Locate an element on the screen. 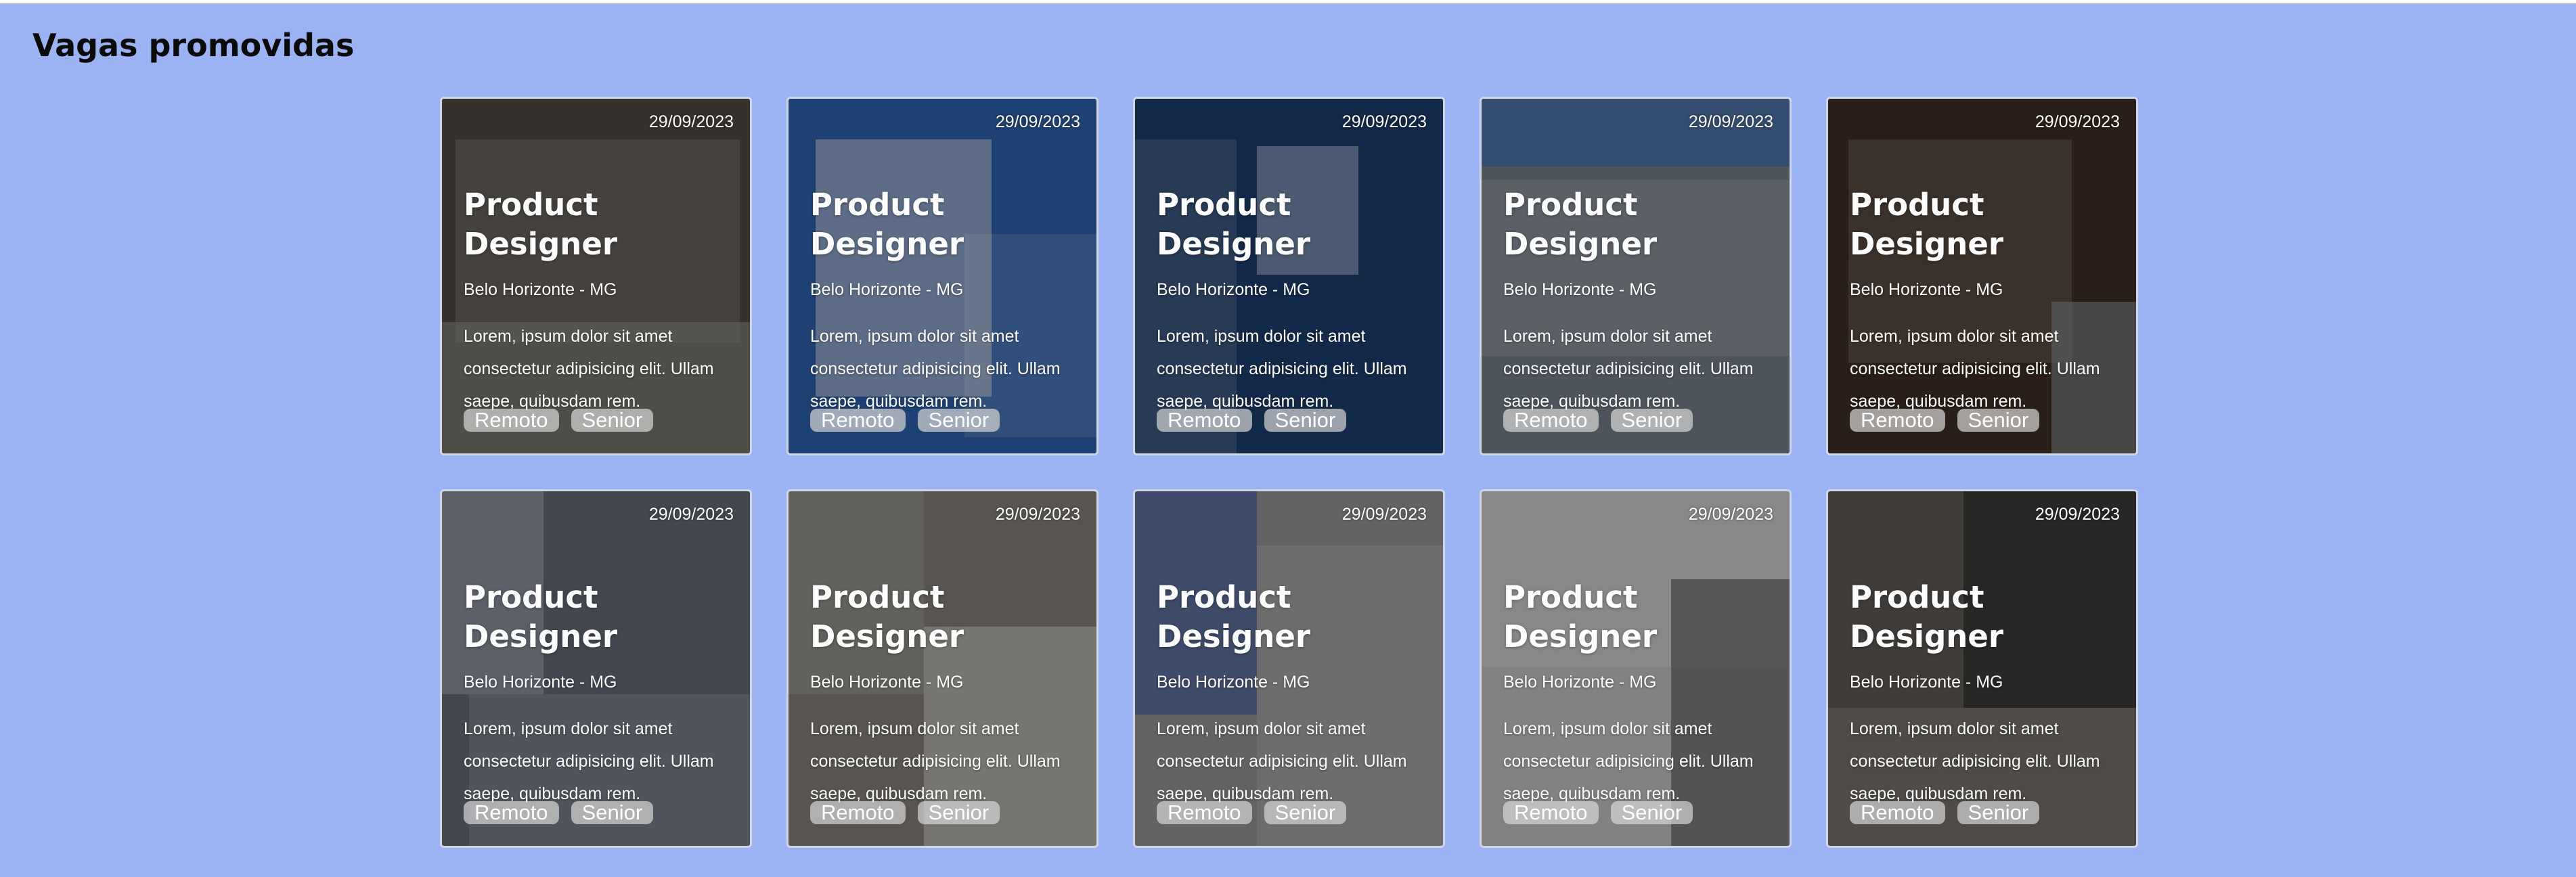 This screenshot has width=2576, height=877. page-title: Vagas promovidas is located at coordinates (193, 45).